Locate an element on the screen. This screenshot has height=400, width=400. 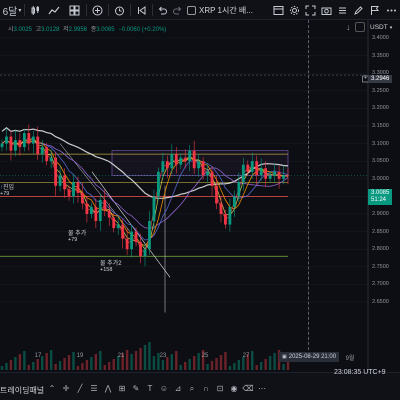
zoom-icon: ⌕ is located at coordinates (192, 389).